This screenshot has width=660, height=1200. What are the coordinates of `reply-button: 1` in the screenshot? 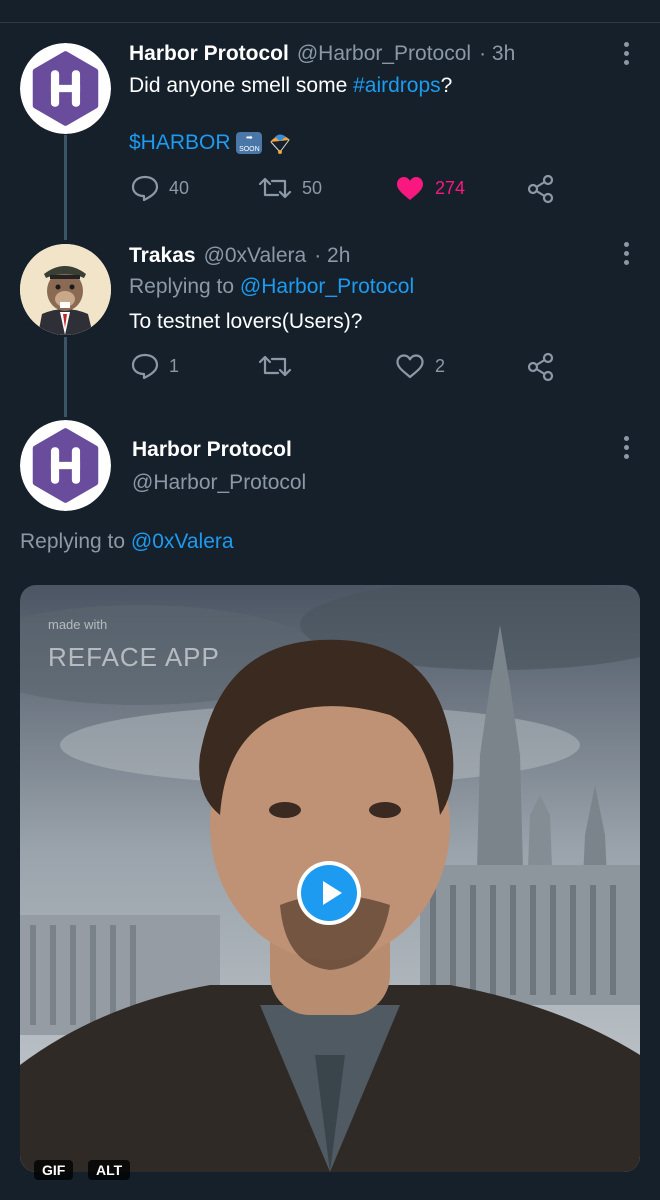 It's located at (155, 366).